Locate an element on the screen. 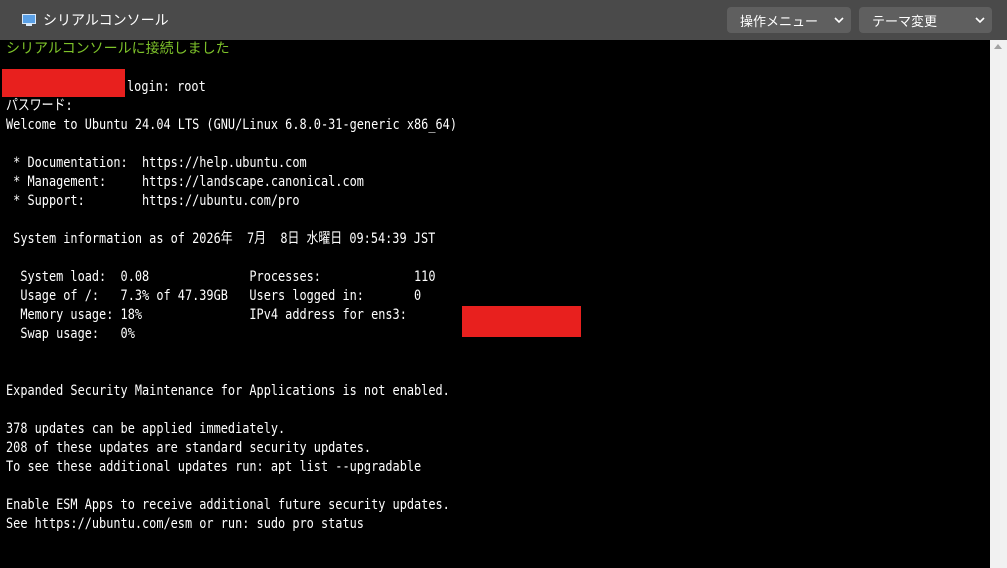 This screenshot has height=568, width=1007. operations-menu-label: 操作メニュー is located at coordinates (779, 22).